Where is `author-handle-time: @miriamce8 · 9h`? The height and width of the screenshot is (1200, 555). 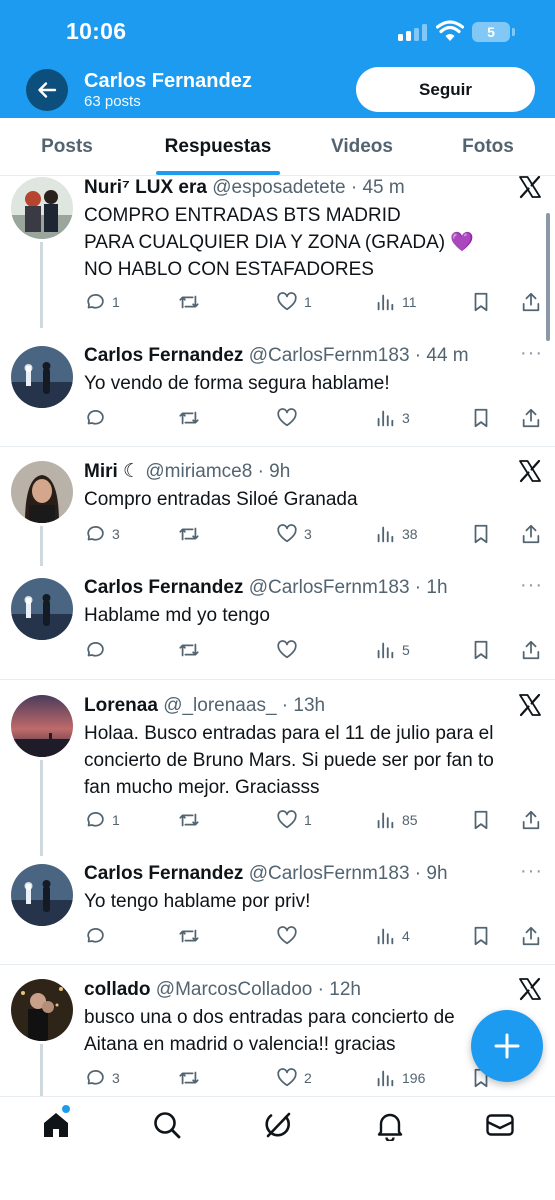 author-handle-time: @miriamce8 · 9h is located at coordinates (217, 471).